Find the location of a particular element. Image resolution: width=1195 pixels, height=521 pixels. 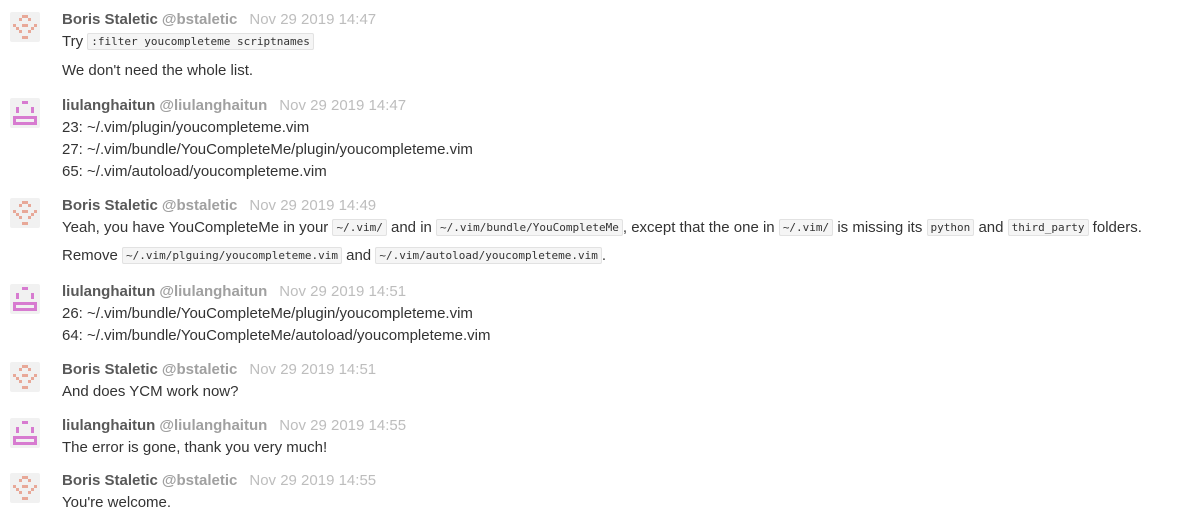

inline-code: python is located at coordinates (950, 227).